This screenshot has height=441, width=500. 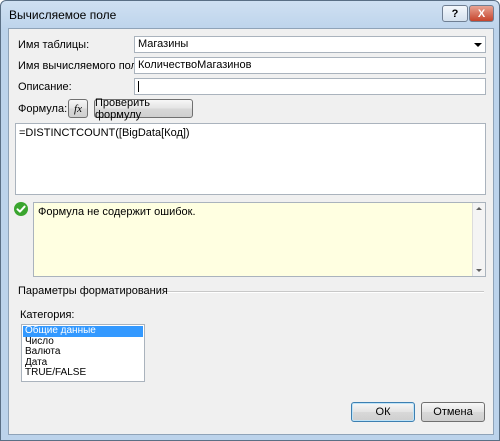 I want to click on fx-icon: fx, so click(x=78, y=108).